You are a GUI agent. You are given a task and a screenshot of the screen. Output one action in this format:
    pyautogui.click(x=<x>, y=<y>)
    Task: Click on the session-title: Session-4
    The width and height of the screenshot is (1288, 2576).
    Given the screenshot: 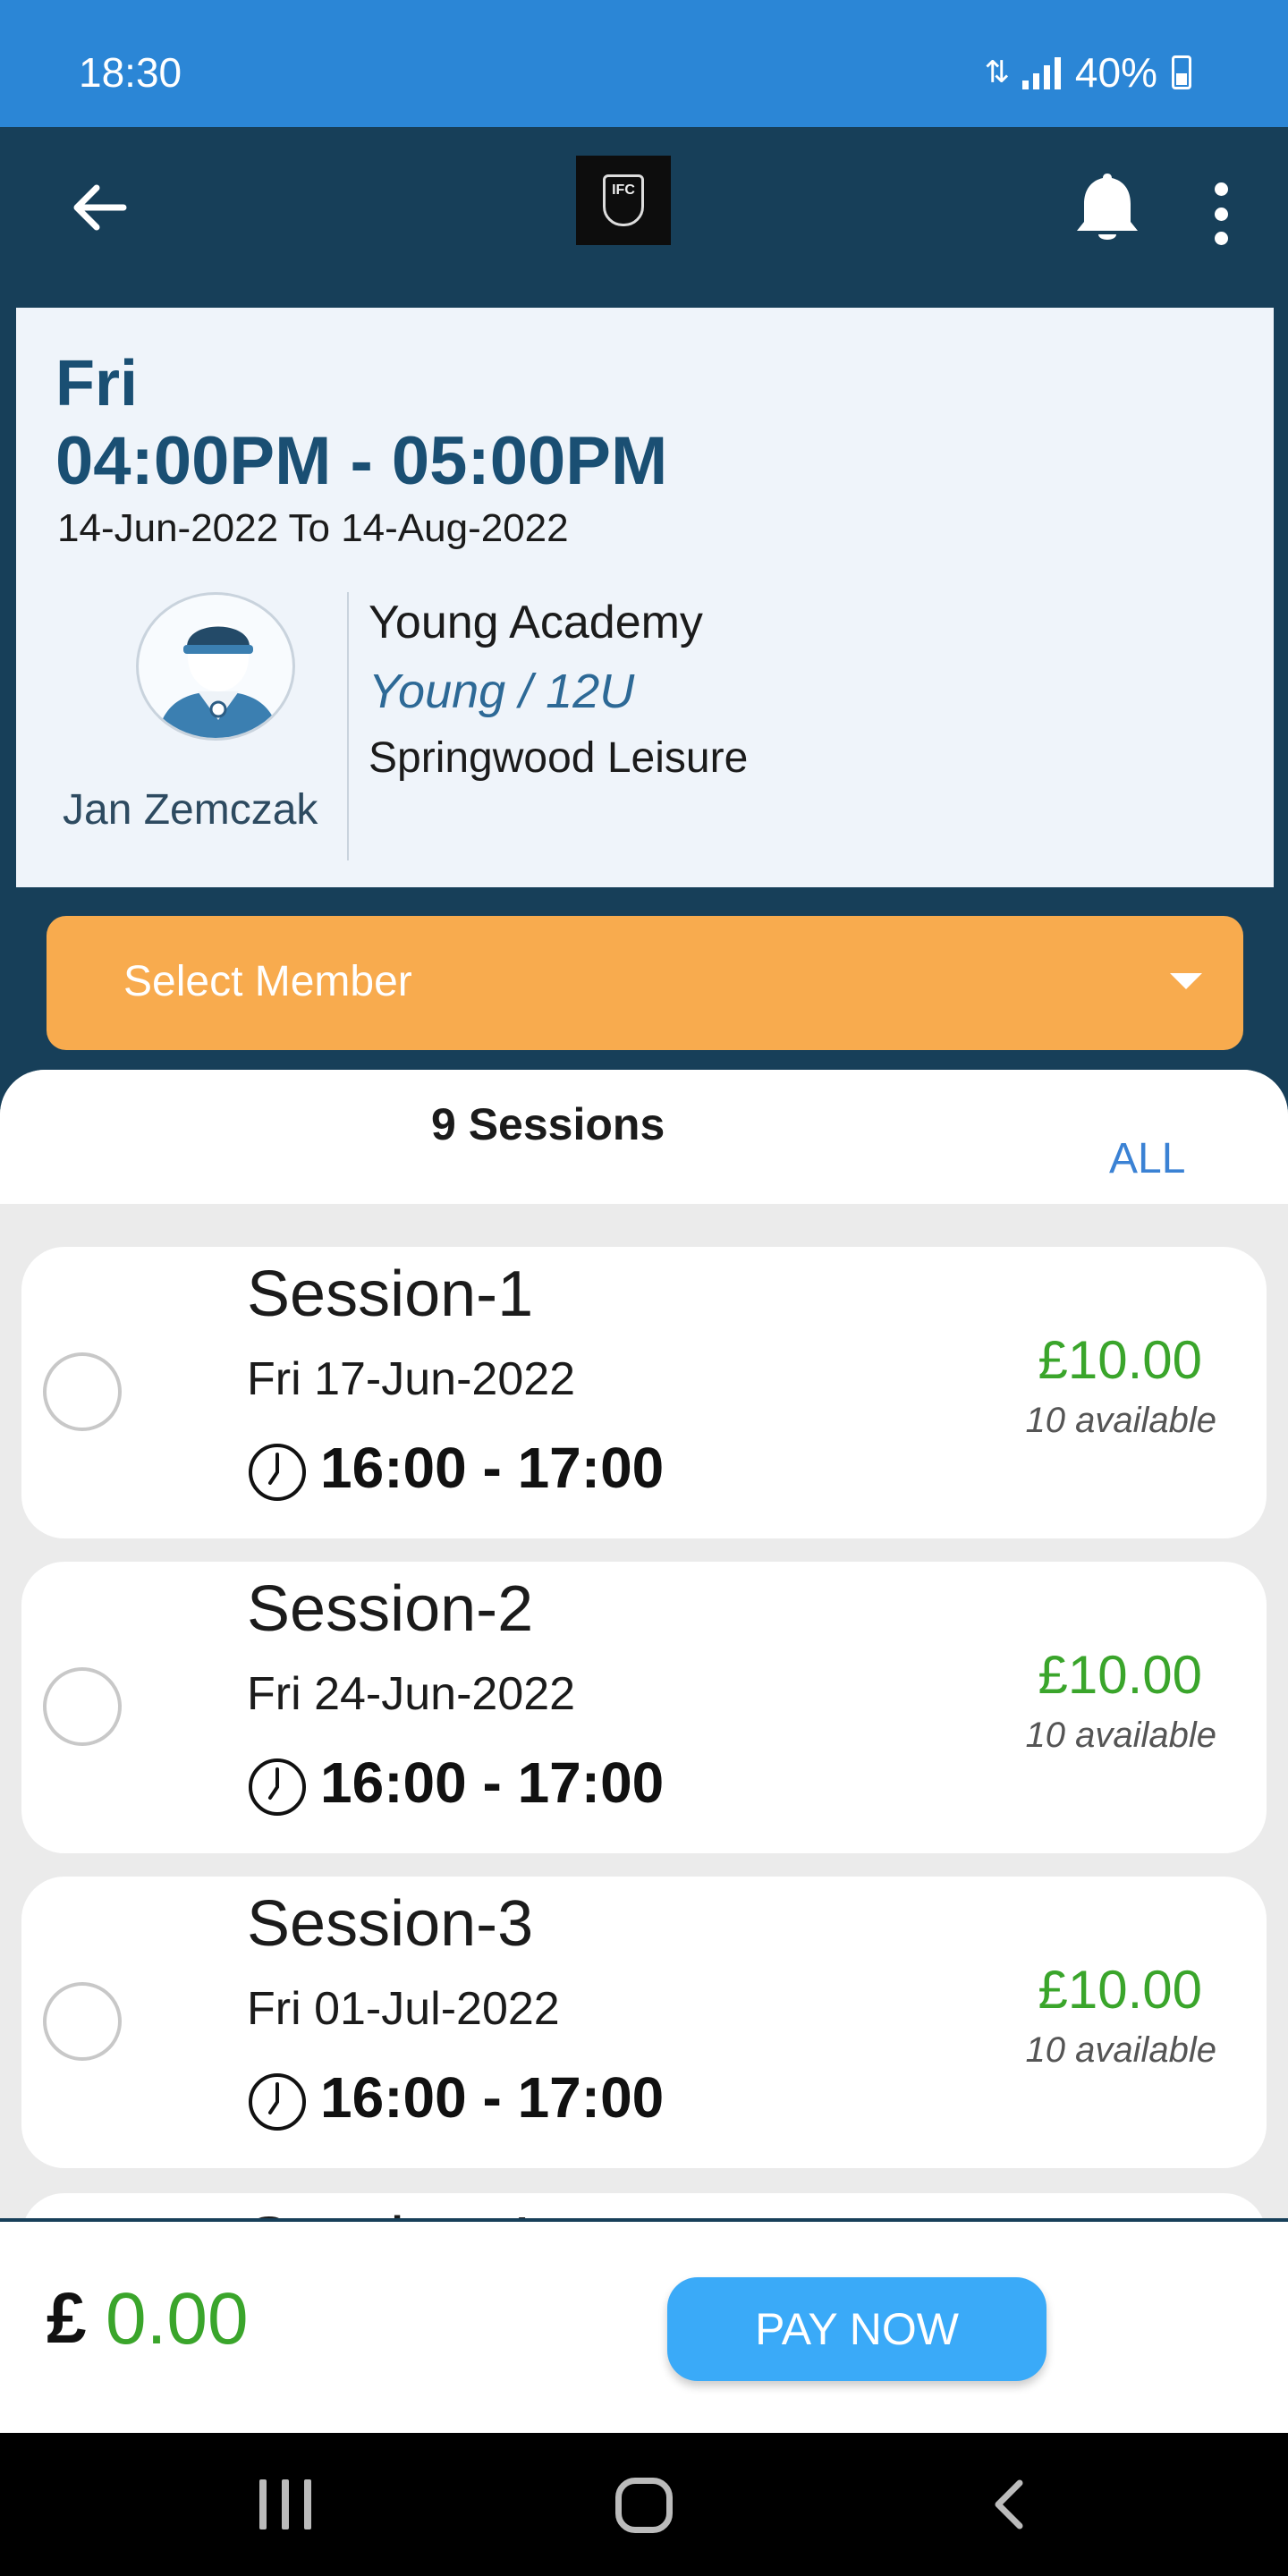 What is the action you would take?
    pyautogui.click(x=390, y=2211)
    